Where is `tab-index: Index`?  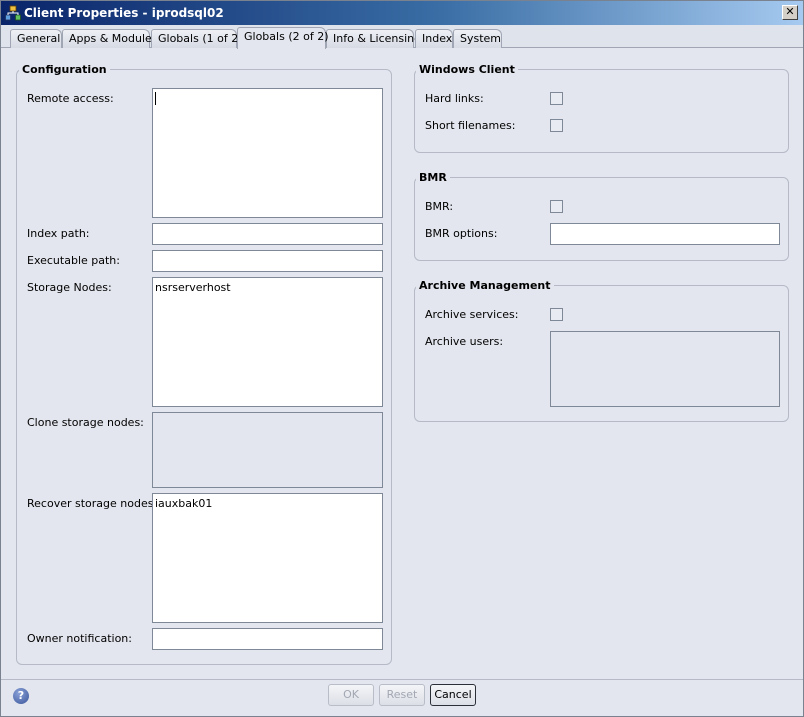 tab-index: Index is located at coordinates (434, 38).